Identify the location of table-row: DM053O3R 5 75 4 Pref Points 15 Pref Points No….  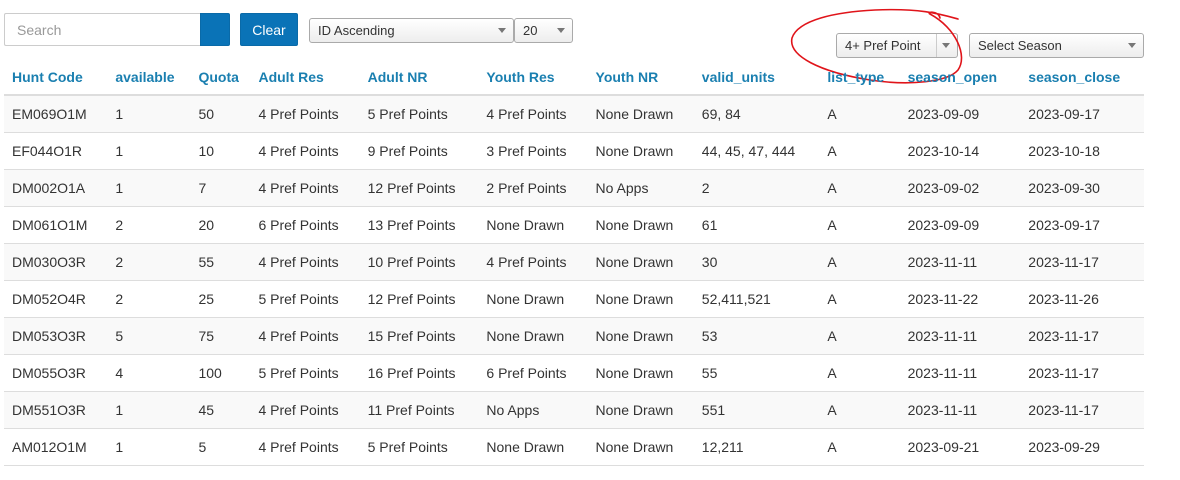
(574, 336).